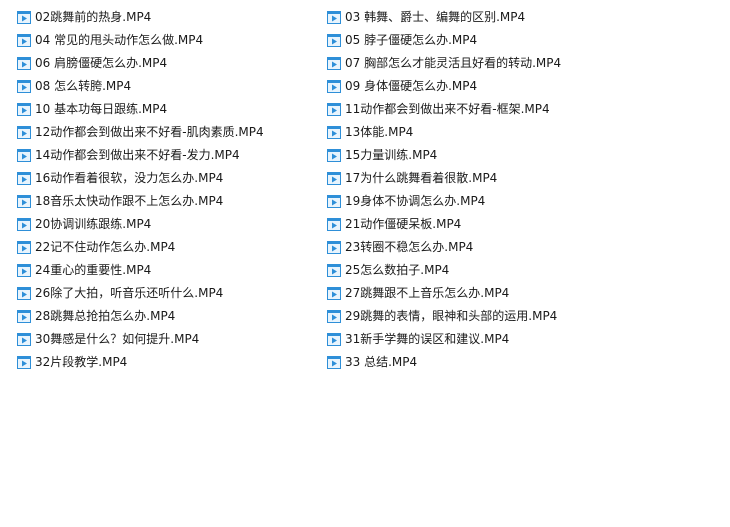  I want to click on file-item: 28跳舞总抢拍怎么办.MP4, so click(172, 316).